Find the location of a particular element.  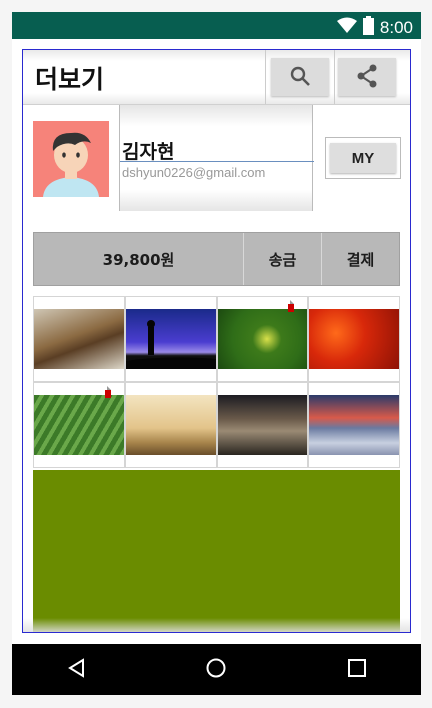

thumbnail-wood-closeup is located at coordinates (79, 339).